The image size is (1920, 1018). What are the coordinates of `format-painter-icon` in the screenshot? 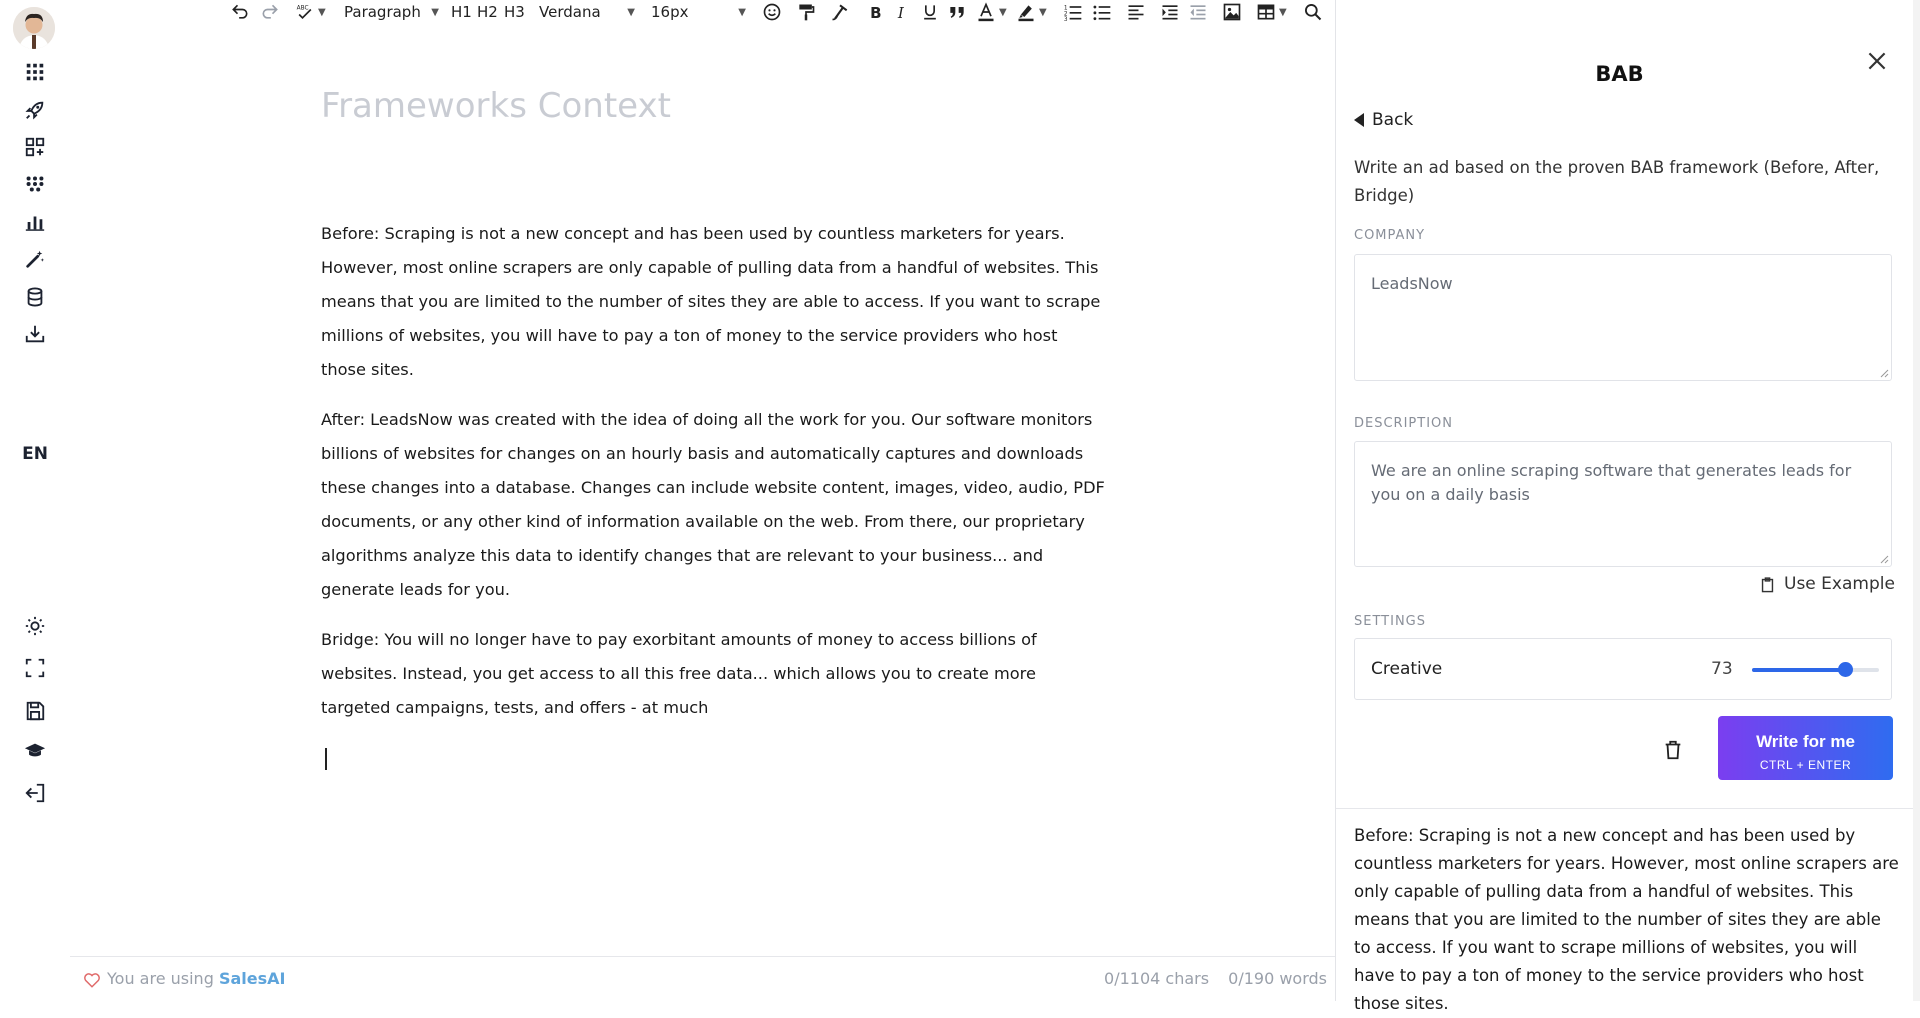 It's located at (806, 12).